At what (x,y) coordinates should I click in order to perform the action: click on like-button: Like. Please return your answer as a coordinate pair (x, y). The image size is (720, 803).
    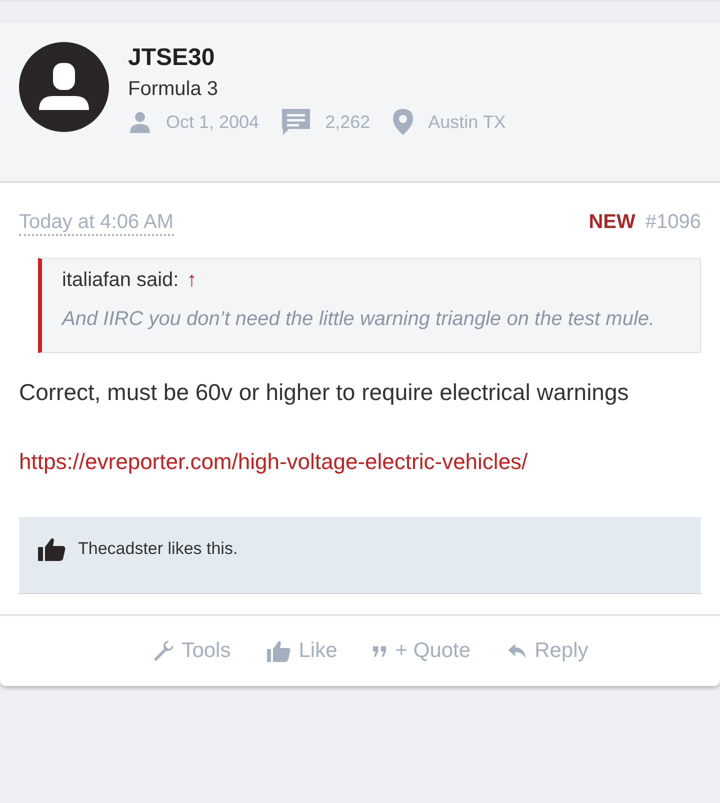
    Looking at the image, I should click on (302, 651).